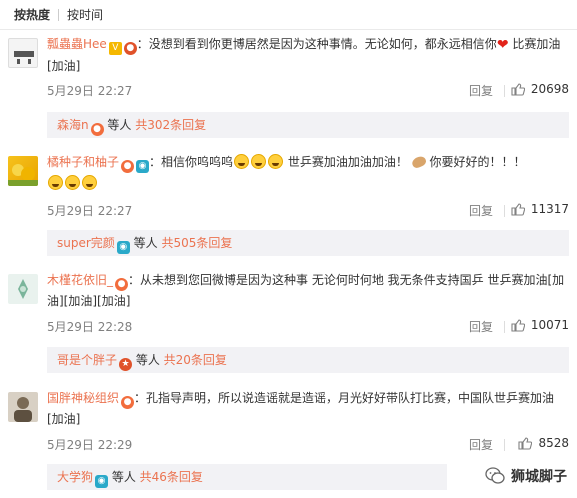  Describe the element at coordinates (308, 360) in the screenshot. I see `replies-summary: 哥是个胖子 ★ 等人 共20条回复` at that location.